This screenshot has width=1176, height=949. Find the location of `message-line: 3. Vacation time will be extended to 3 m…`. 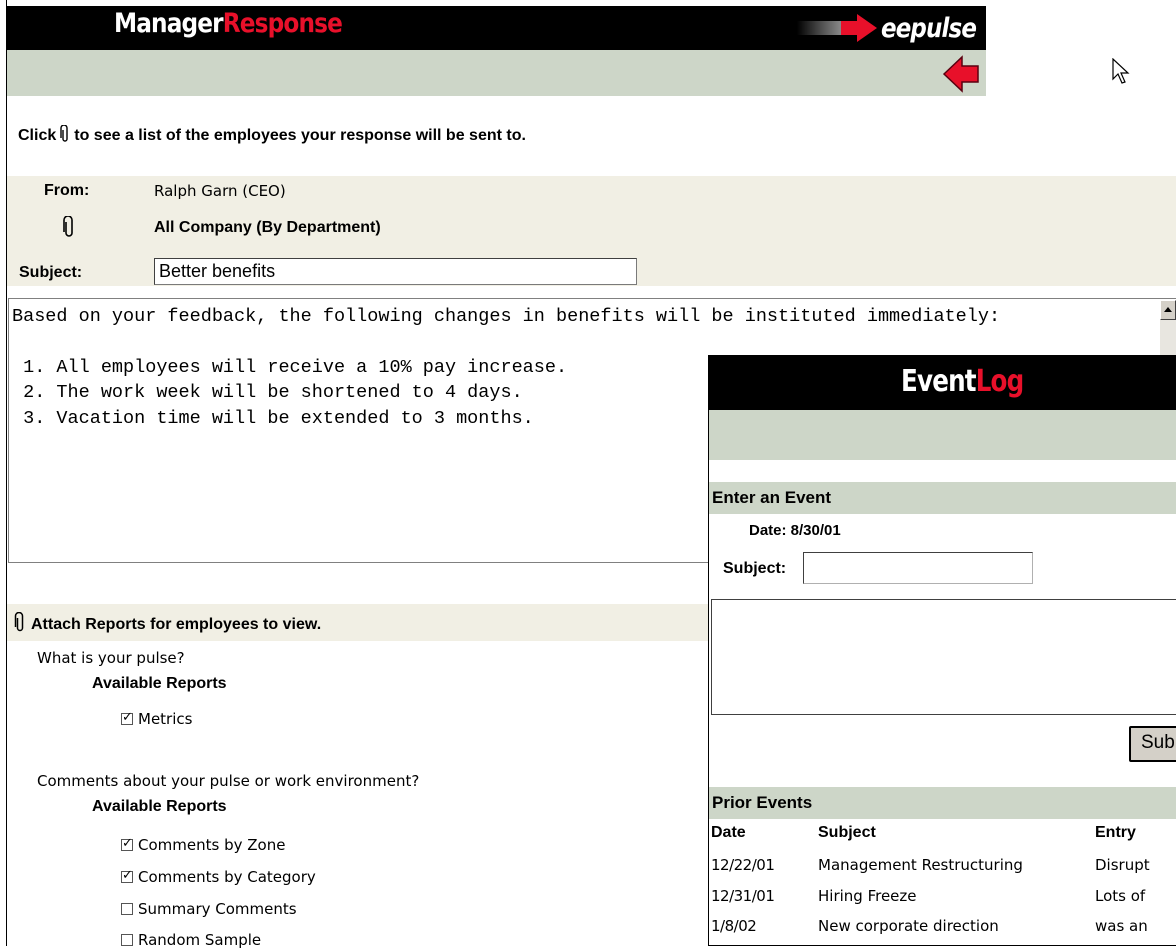

message-line: 3. Vacation time will be extended to 3 m… is located at coordinates (273, 418).